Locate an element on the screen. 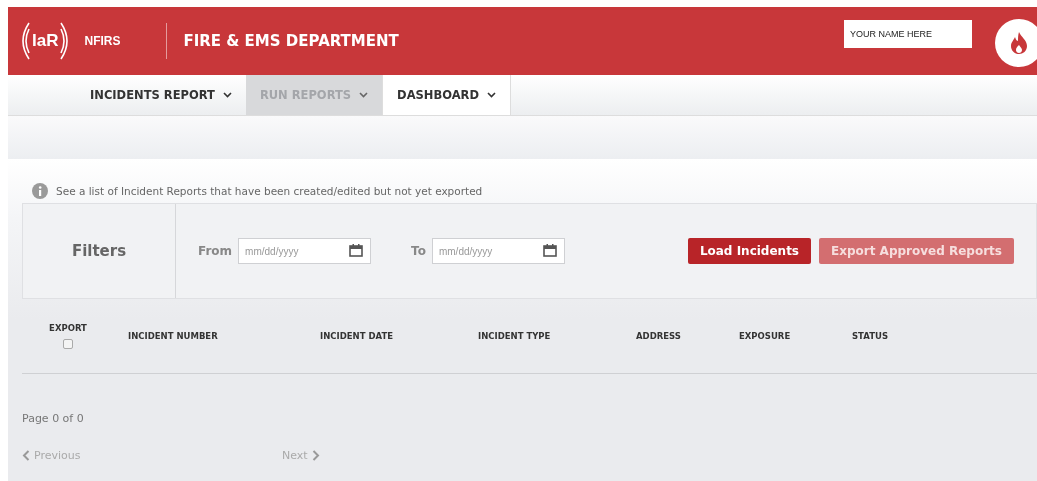 The width and height of the screenshot is (1037, 481). avatar-button is located at coordinates (1016, 43).